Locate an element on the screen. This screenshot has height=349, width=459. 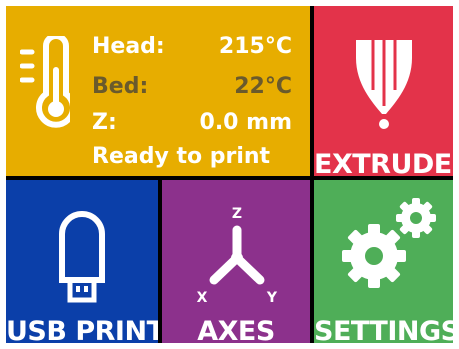
settings-button: SETTINGS is located at coordinates (383, 261).